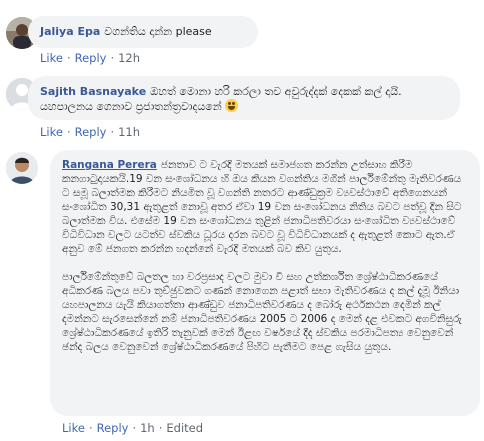 The image size is (484, 441). What do you see at coordinates (147, 428) in the screenshot?
I see `comment-timestamp: 1h` at bounding box center [147, 428].